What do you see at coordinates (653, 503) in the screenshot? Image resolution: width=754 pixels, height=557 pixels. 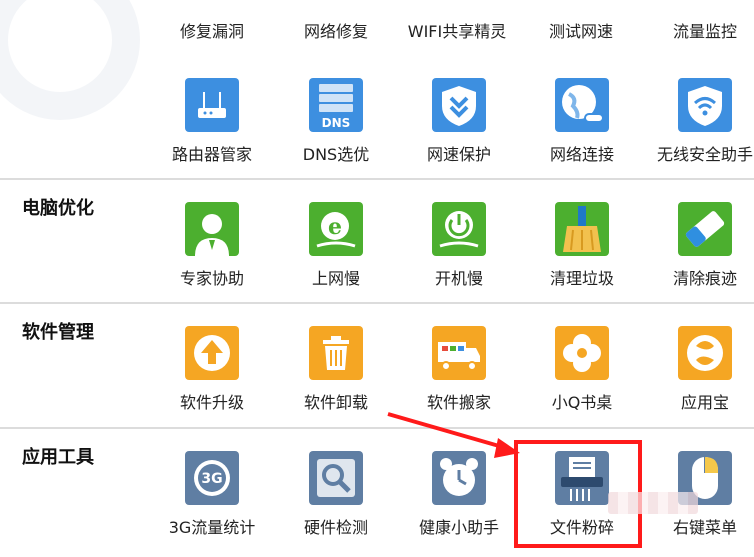 I see `watermark-overlay` at bounding box center [653, 503].